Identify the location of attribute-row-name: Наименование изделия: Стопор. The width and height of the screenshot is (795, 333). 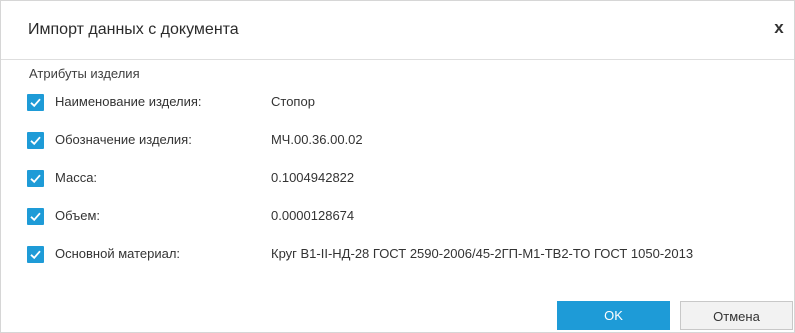
(409, 103).